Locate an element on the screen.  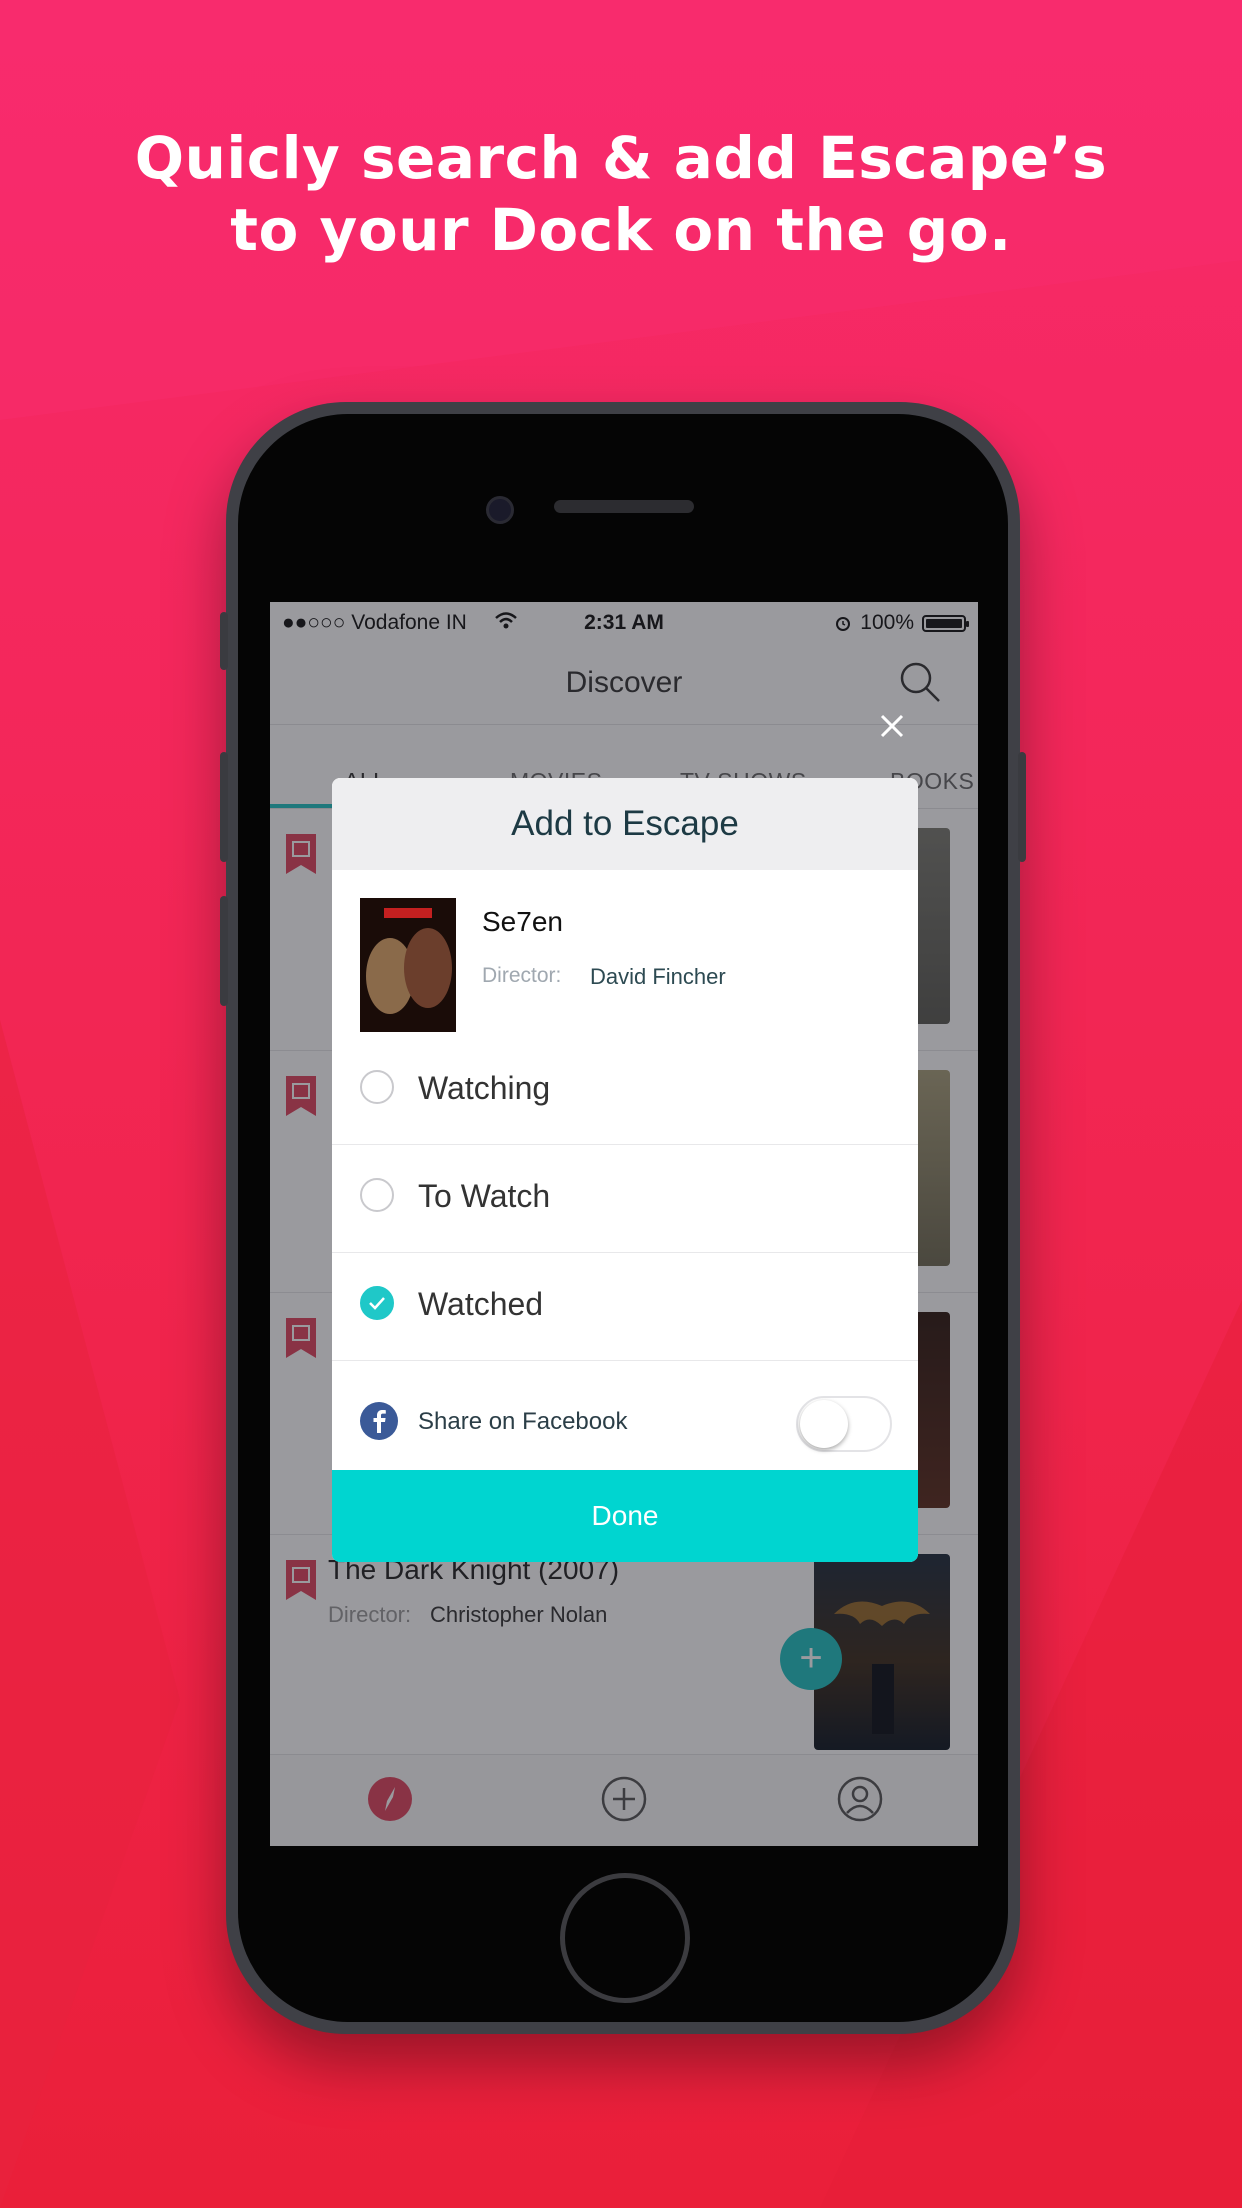
front-camera is located at coordinates (500, 510).